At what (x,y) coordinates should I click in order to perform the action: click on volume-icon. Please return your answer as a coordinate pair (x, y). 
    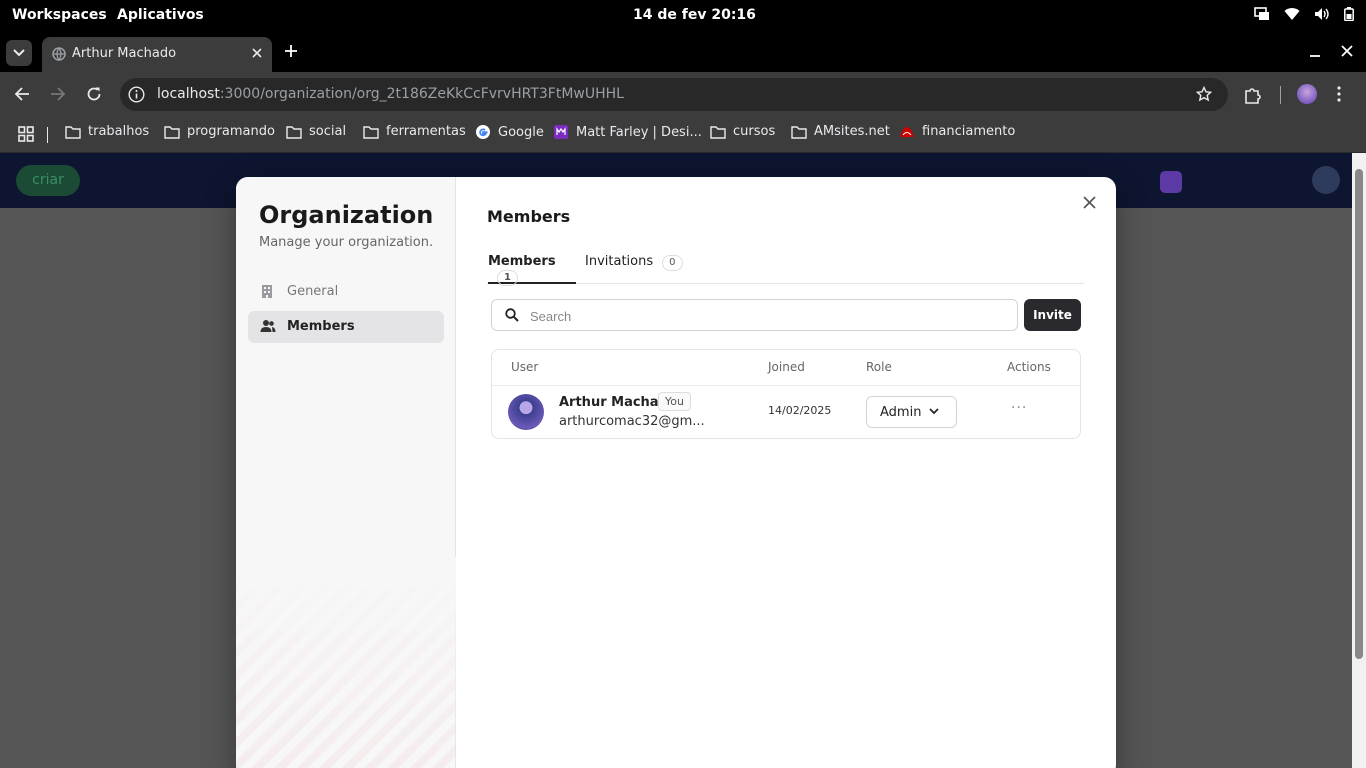
    Looking at the image, I should click on (1322, 14).